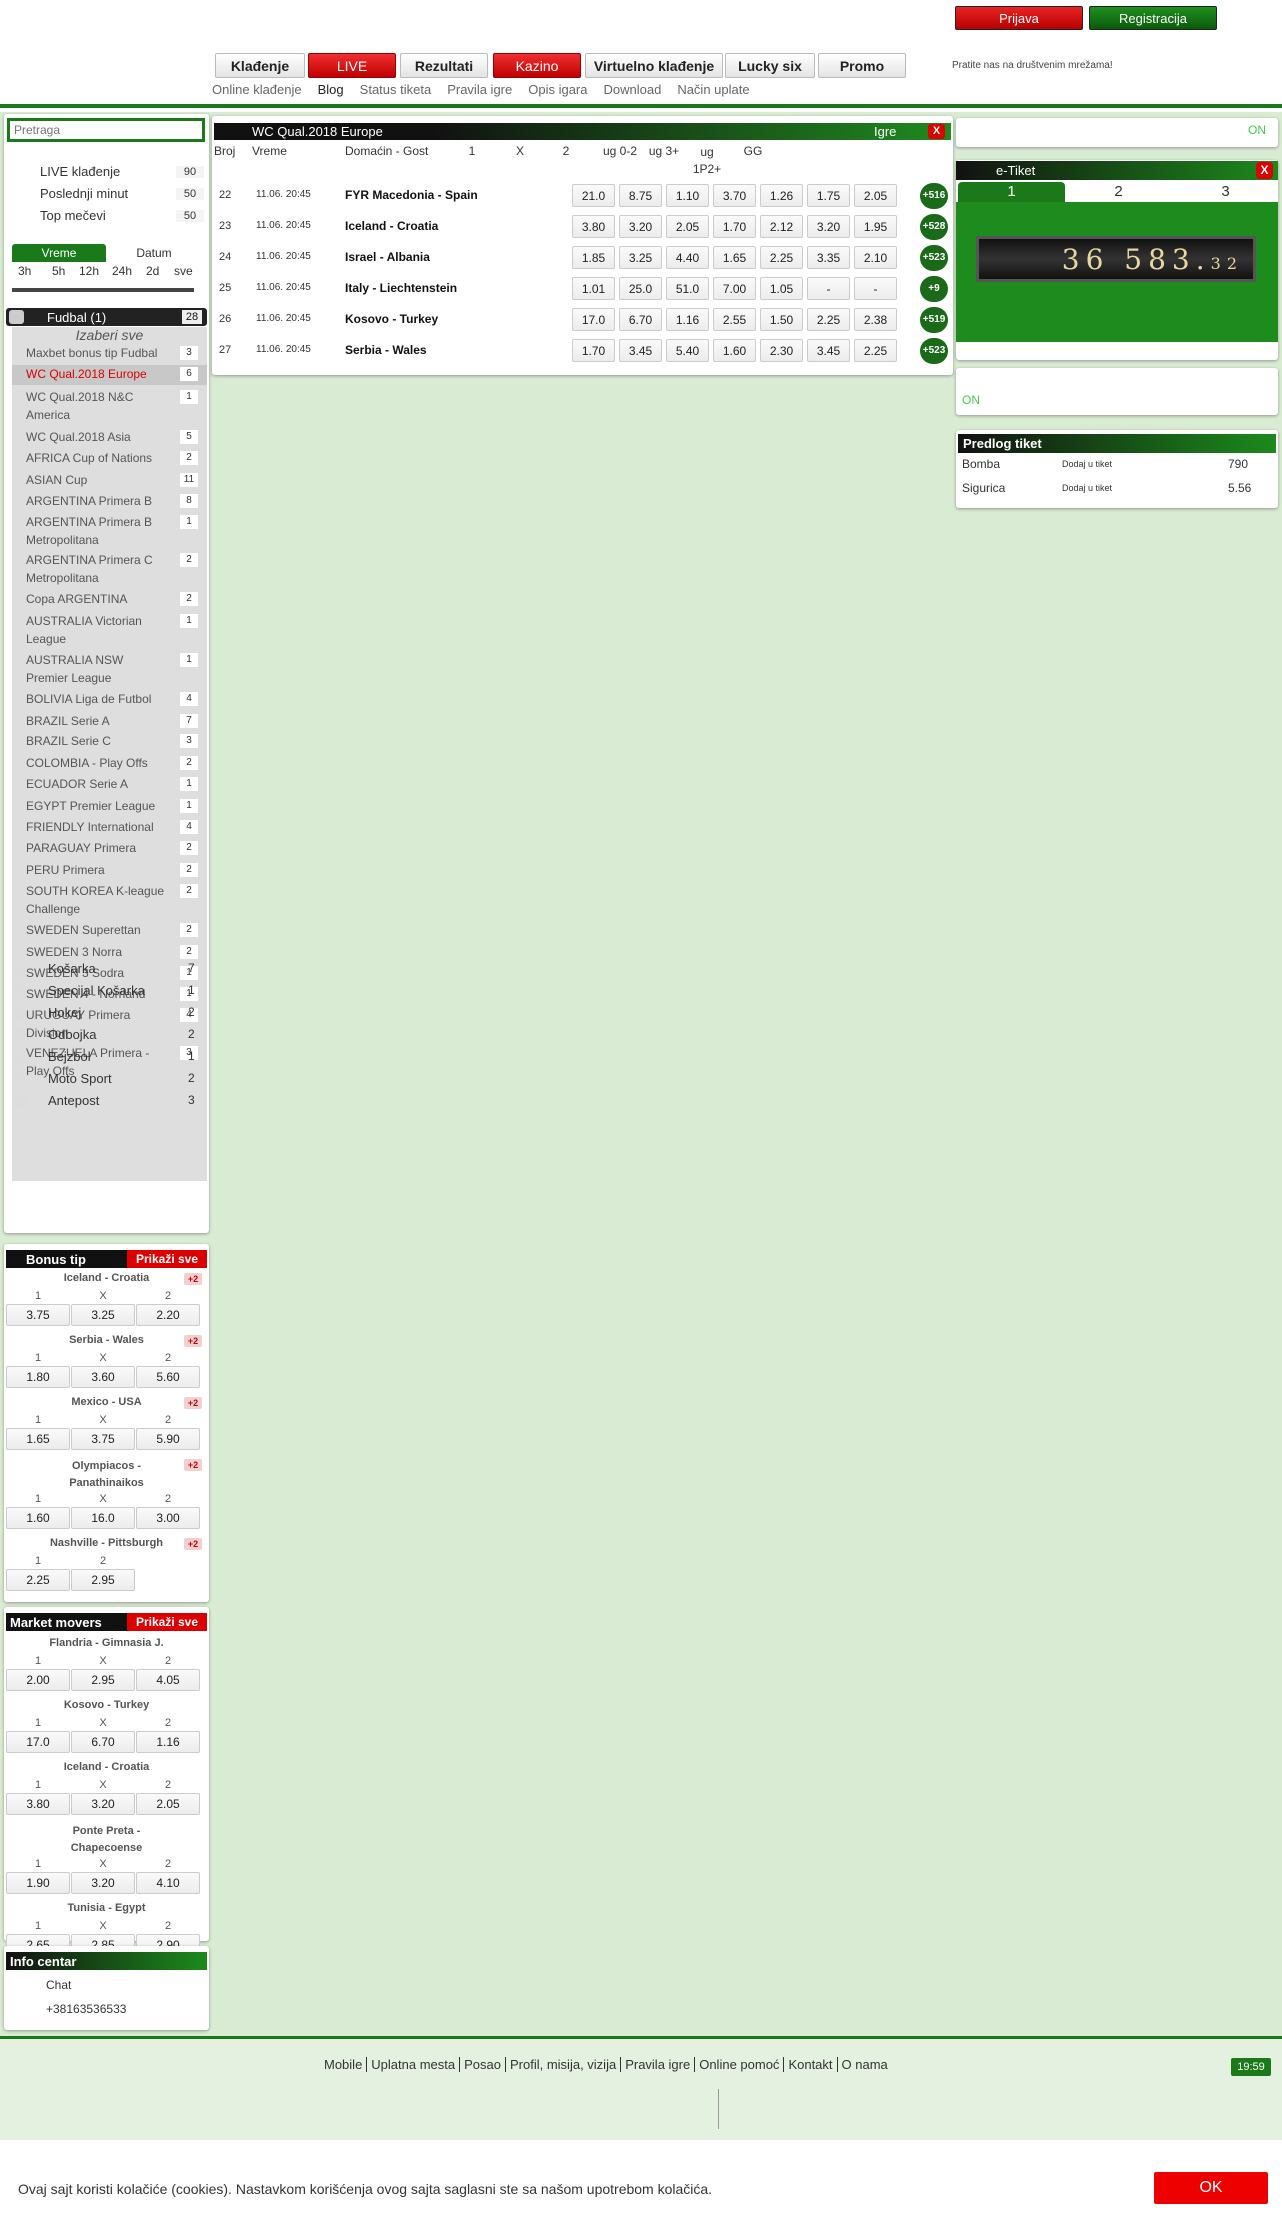  Describe the element at coordinates (386, 350) in the screenshot. I see `match-teams: Serbia - Wales` at that location.